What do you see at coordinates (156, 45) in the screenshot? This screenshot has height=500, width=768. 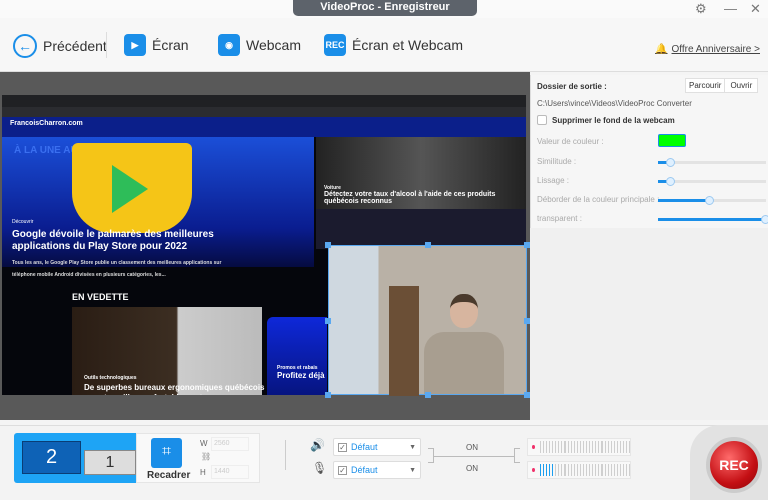 I see `mode-screen: ▶ Écran` at bounding box center [156, 45].